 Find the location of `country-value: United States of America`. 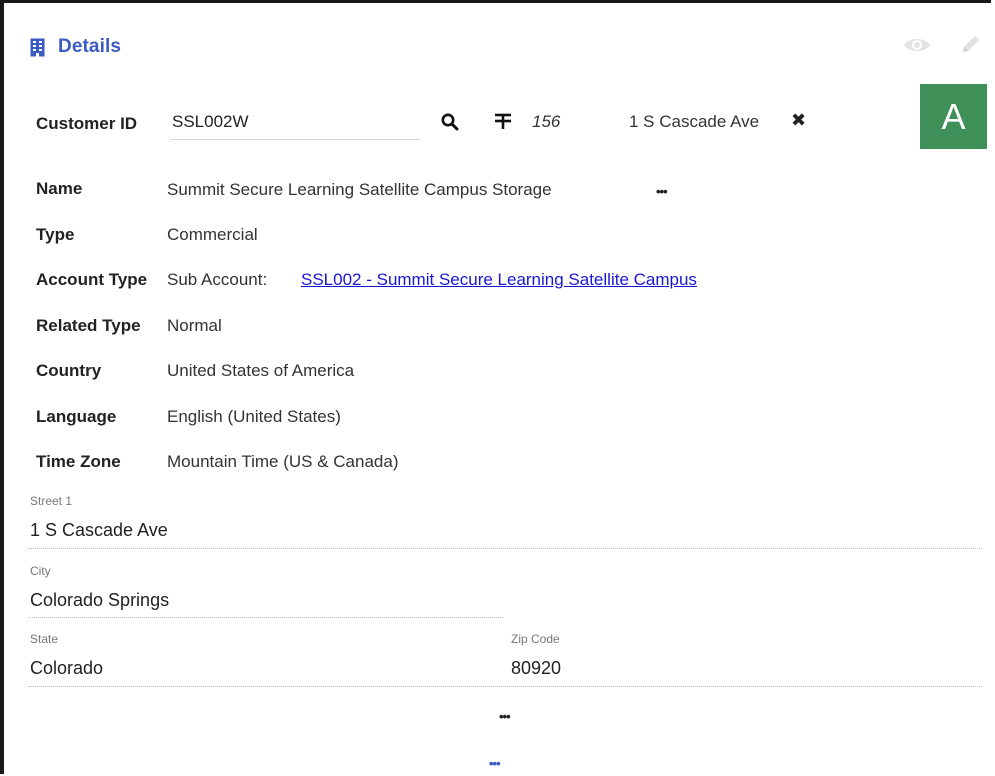

country-value: United States of America is located at coordinates (261, 370).